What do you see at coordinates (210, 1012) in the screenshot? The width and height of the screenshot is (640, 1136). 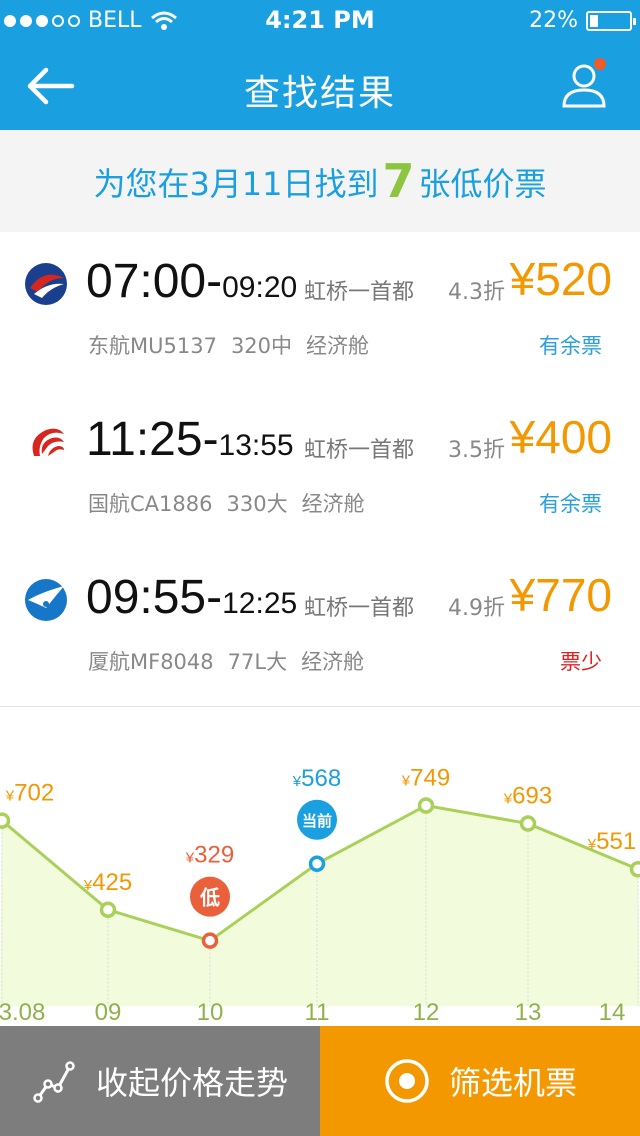 I see `x-tick-label: 10` at bounding box center [210, 1012].